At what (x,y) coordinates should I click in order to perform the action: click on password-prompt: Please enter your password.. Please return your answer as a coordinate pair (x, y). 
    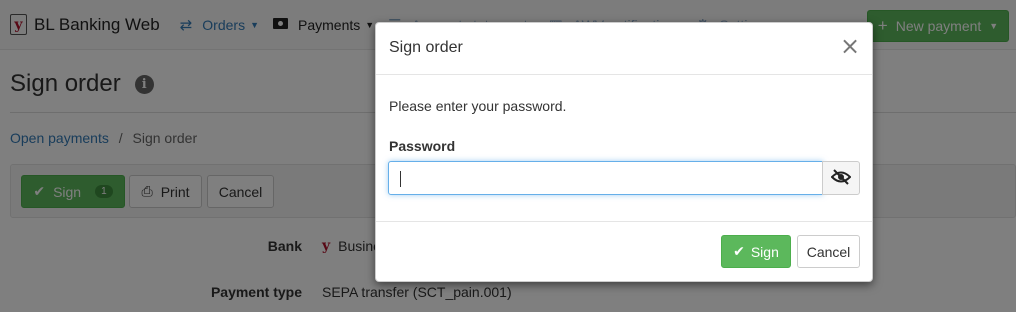
    Looking at the image, I should click on (478, 106).